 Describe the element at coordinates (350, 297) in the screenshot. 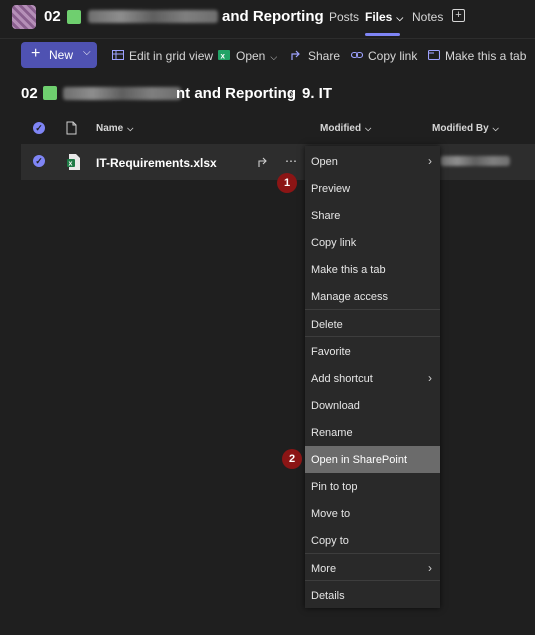

I see `menu-item-label: Manage access` at that location.